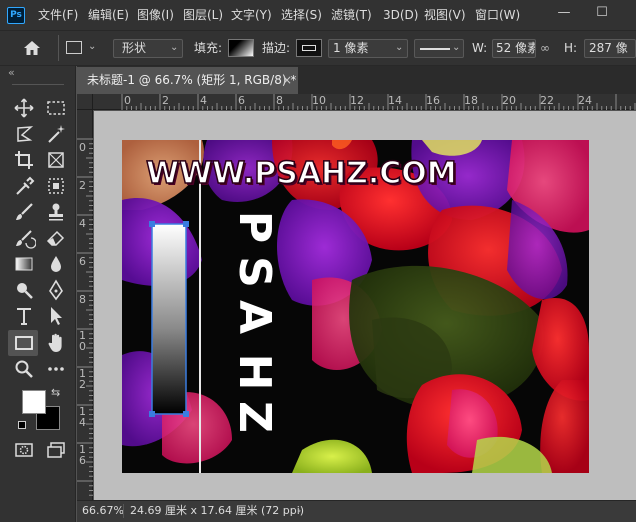 The height and width of the screenshot is (522, 636). What do you see at coordinates (24, 186) in the screenshot?
I see `eyedropper-tool-icon` at bounding box center [24, 186].